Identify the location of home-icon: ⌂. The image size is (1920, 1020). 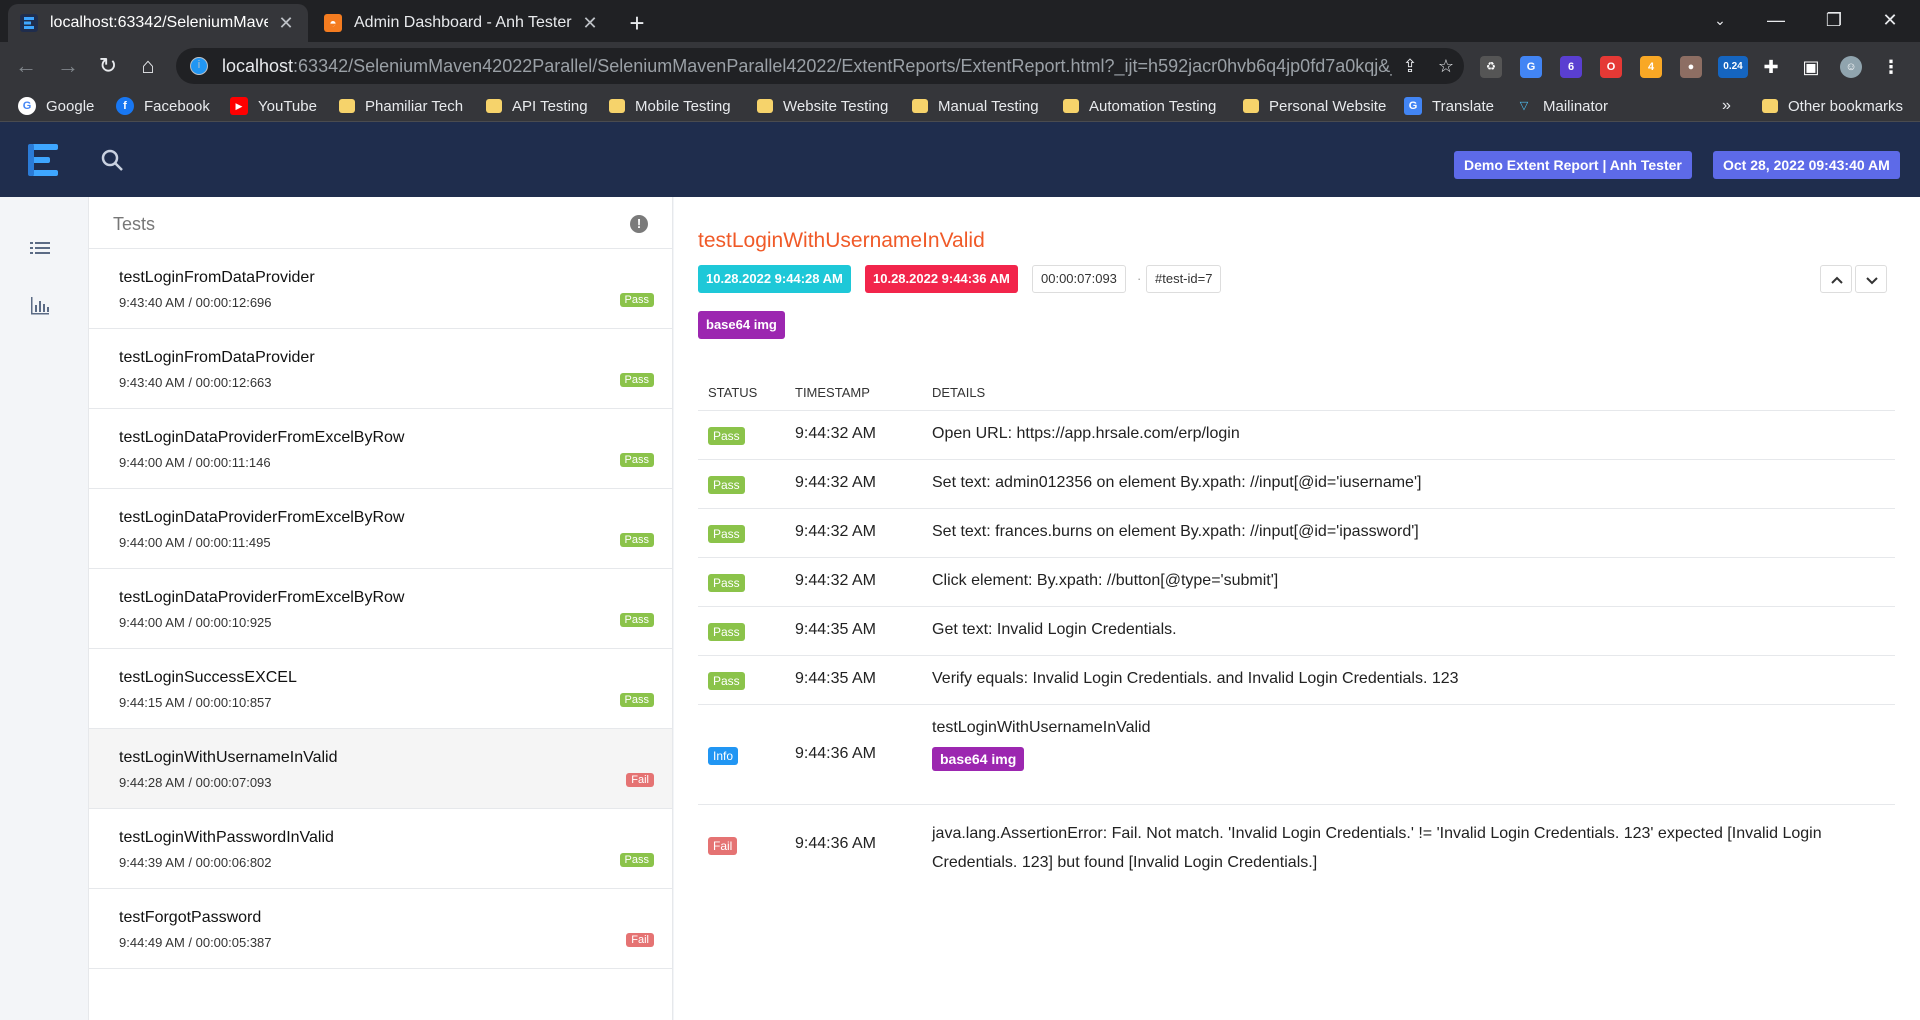
(148, 66).